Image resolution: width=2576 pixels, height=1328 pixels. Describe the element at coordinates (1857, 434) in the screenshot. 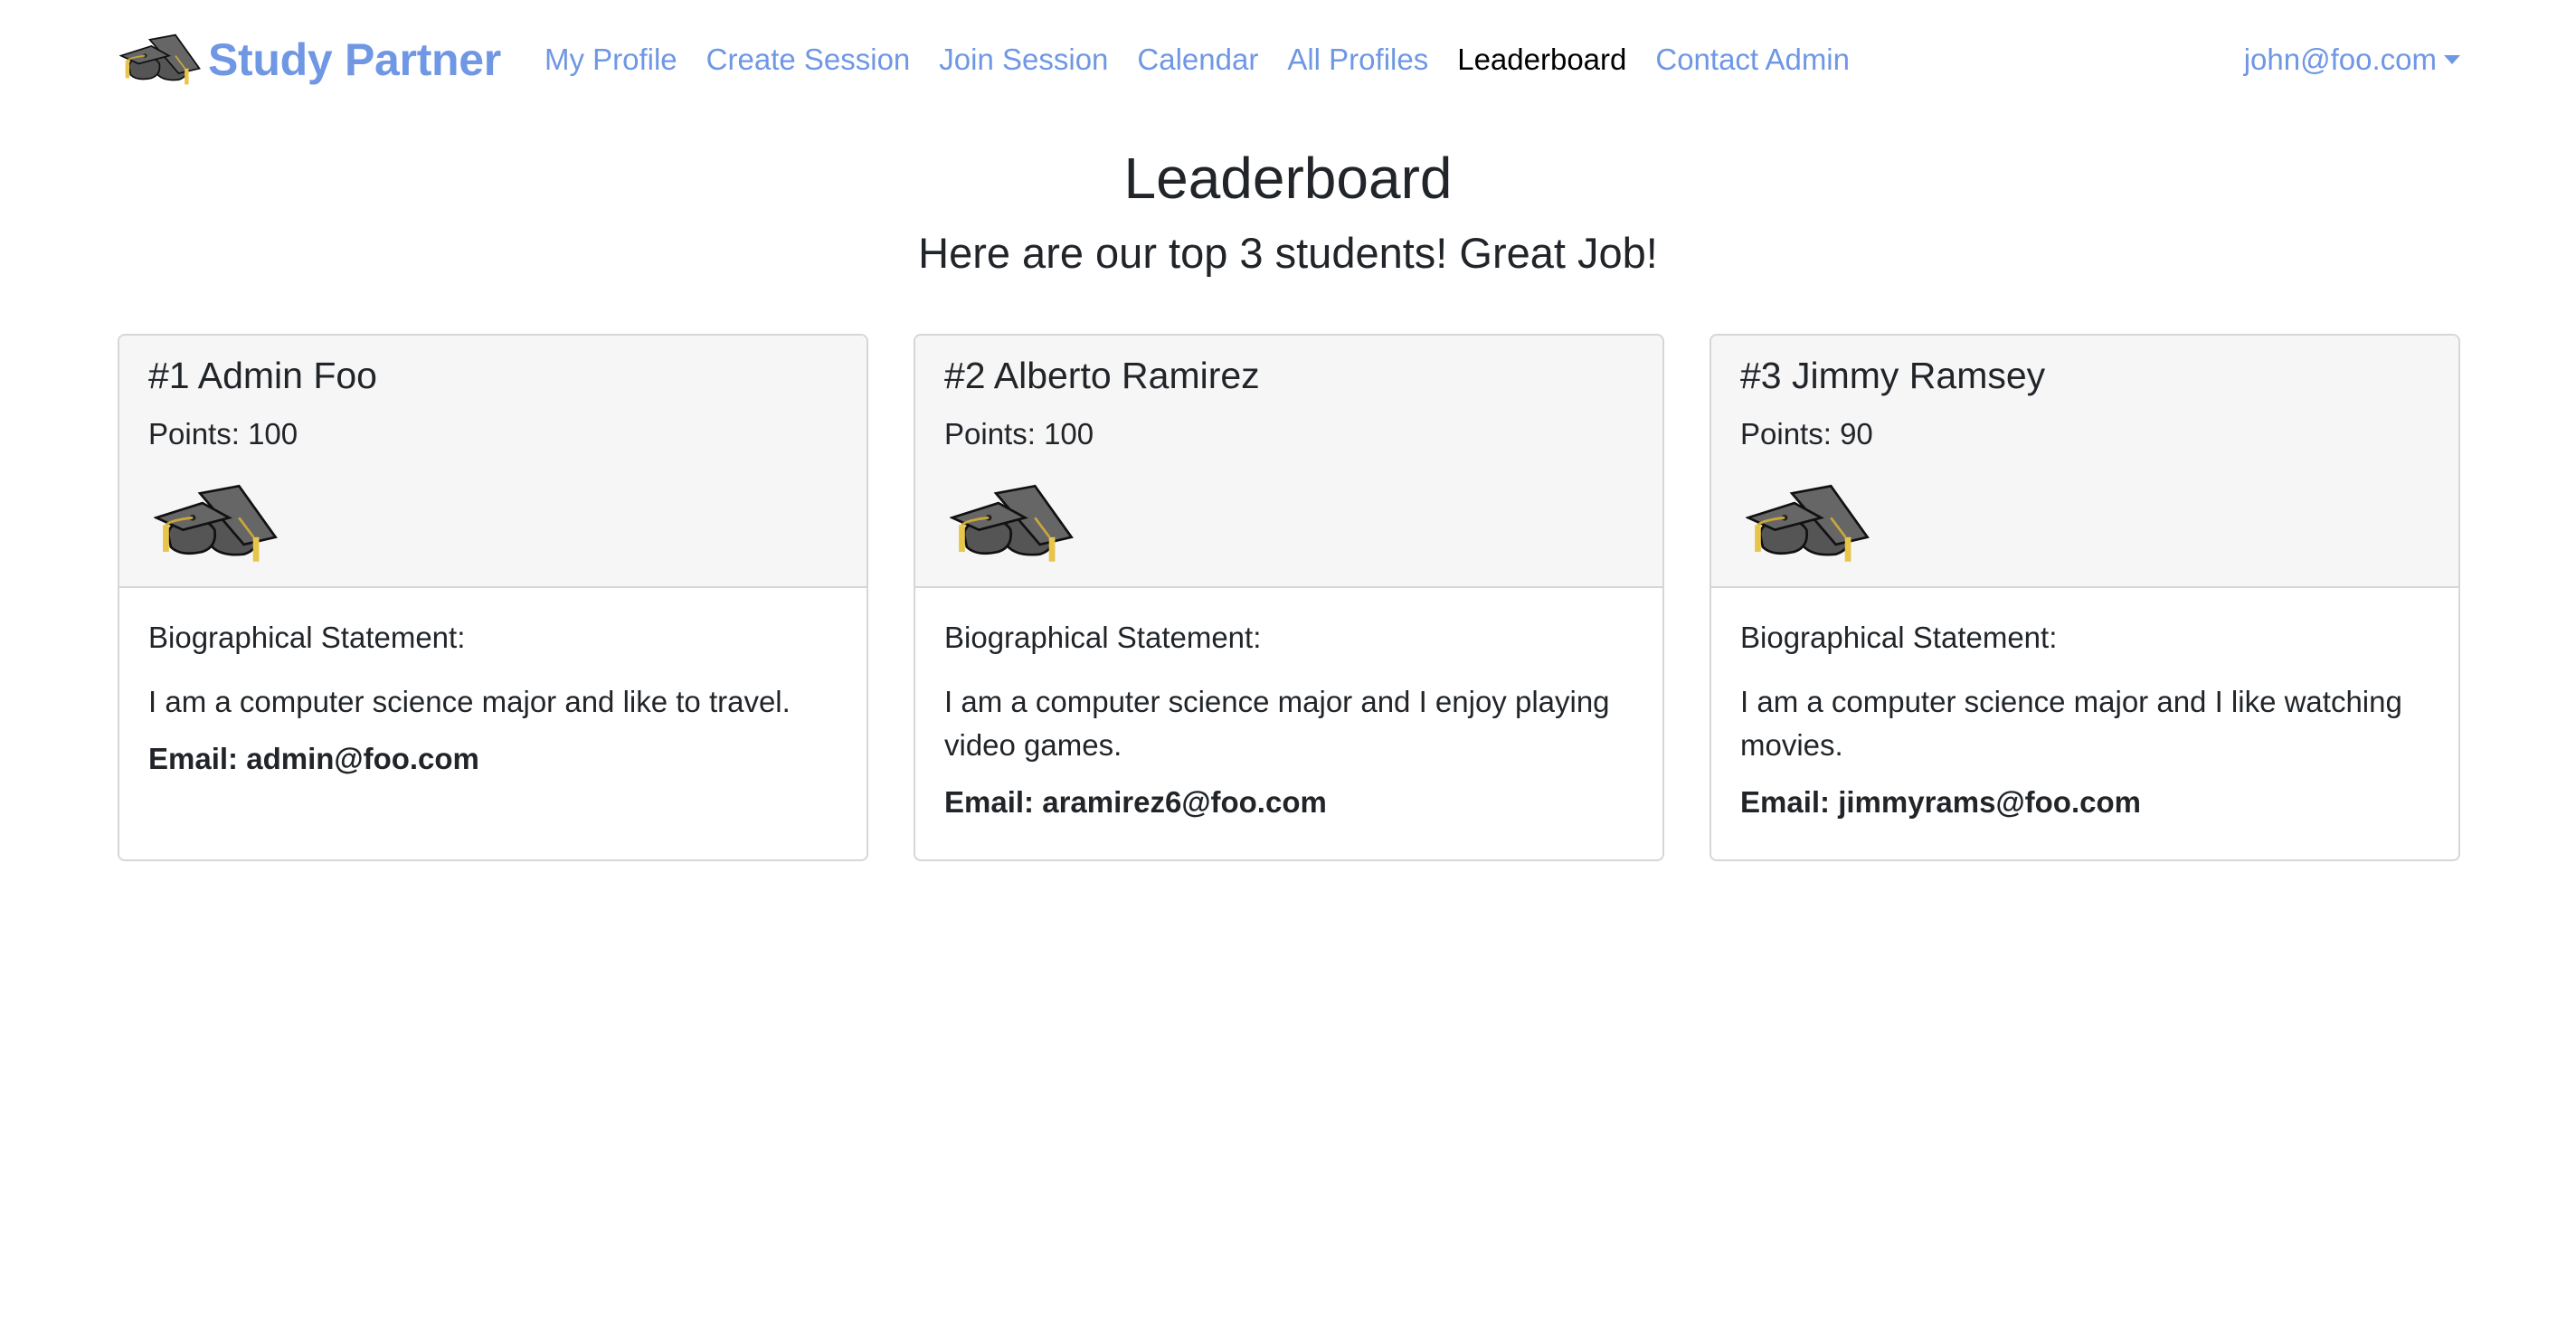

I see `points-value: 90` at that location.